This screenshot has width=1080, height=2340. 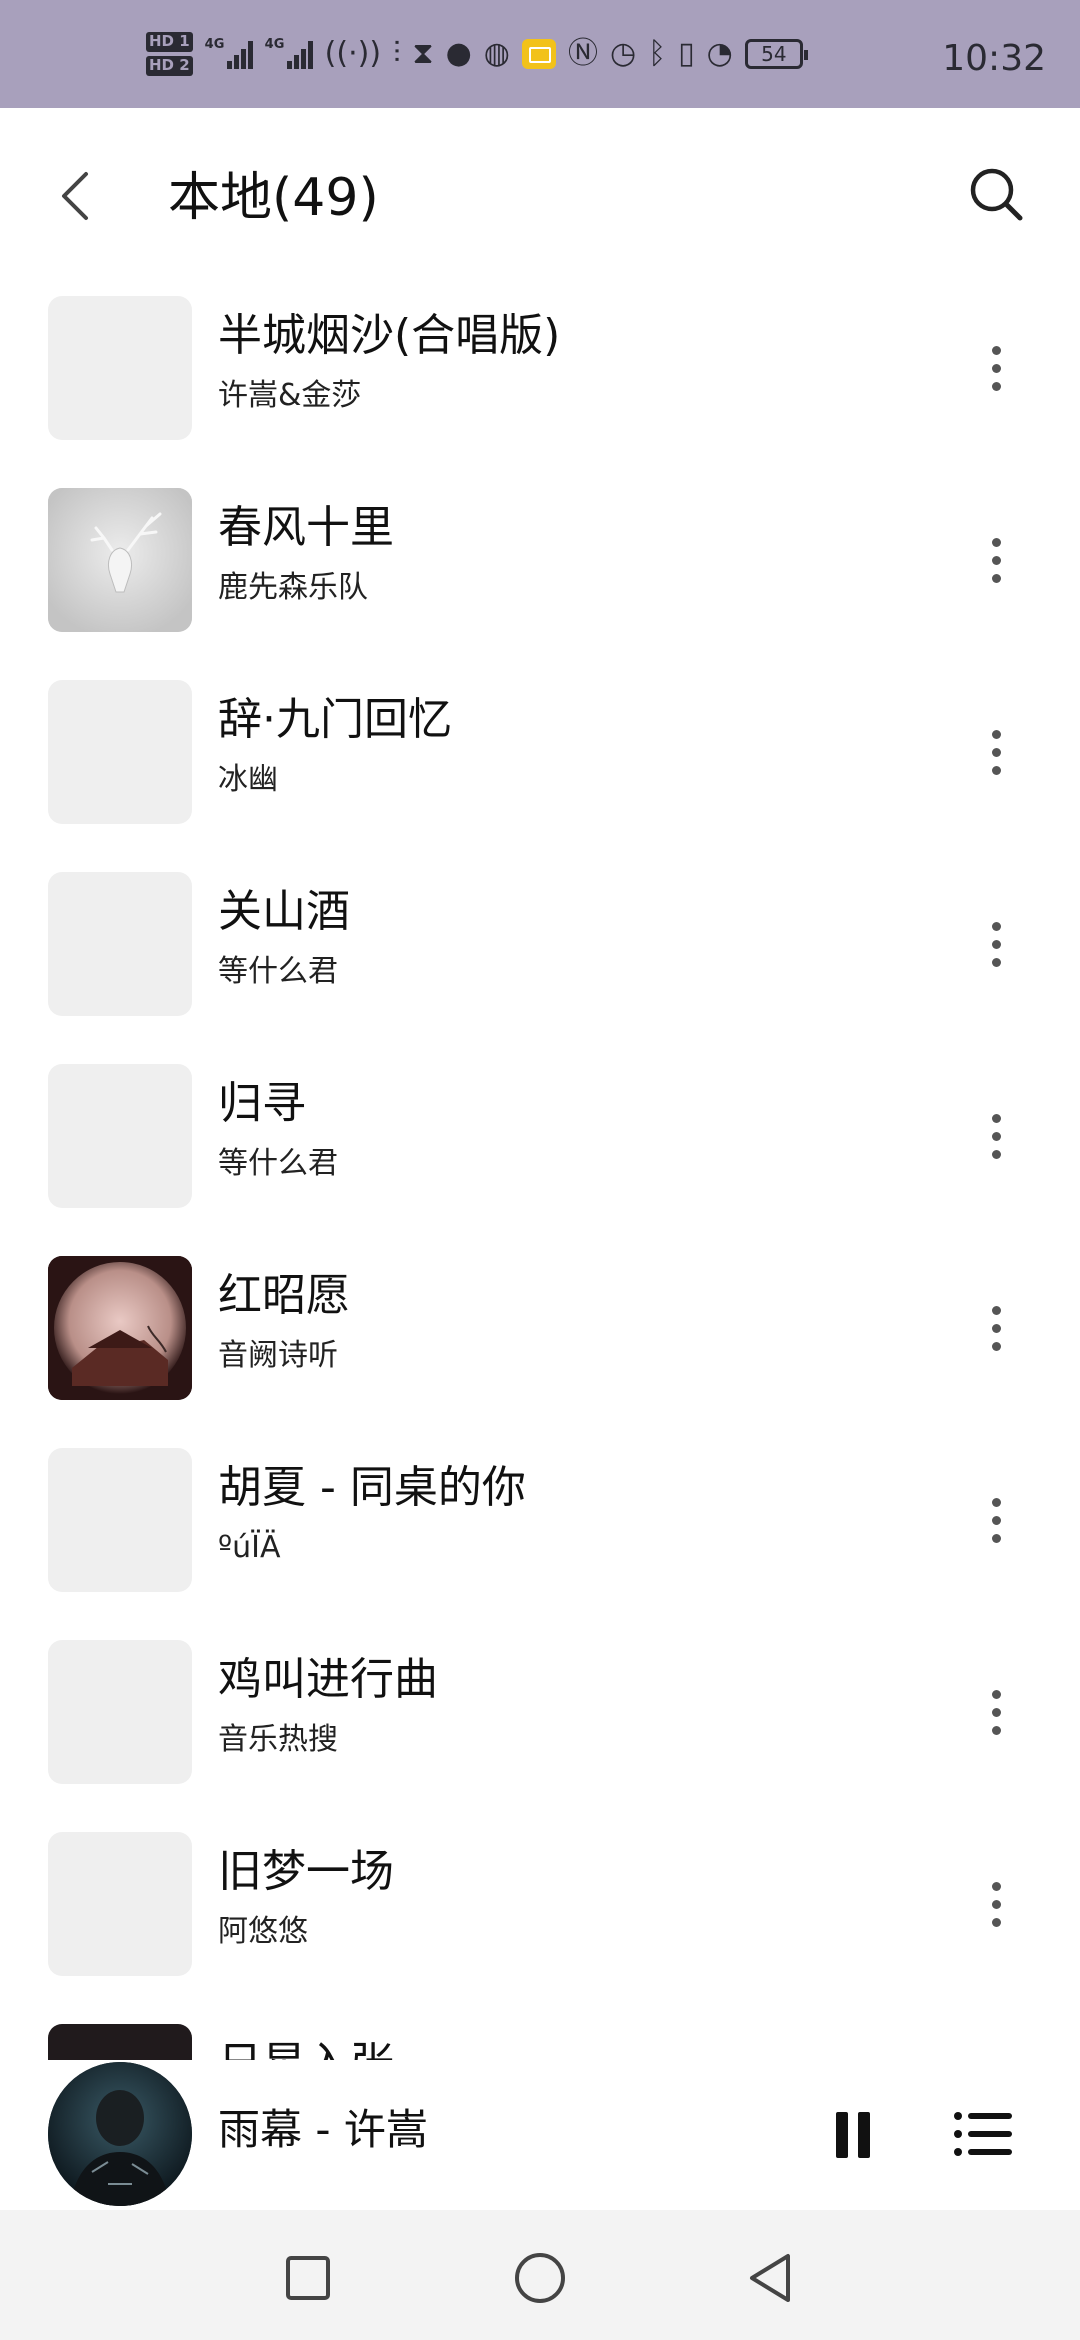 What do you see at coordinates (328, 1679) in the screenshot?
I see `song-title: 鸡叫进行曲` at bounding box center [328, 1679].